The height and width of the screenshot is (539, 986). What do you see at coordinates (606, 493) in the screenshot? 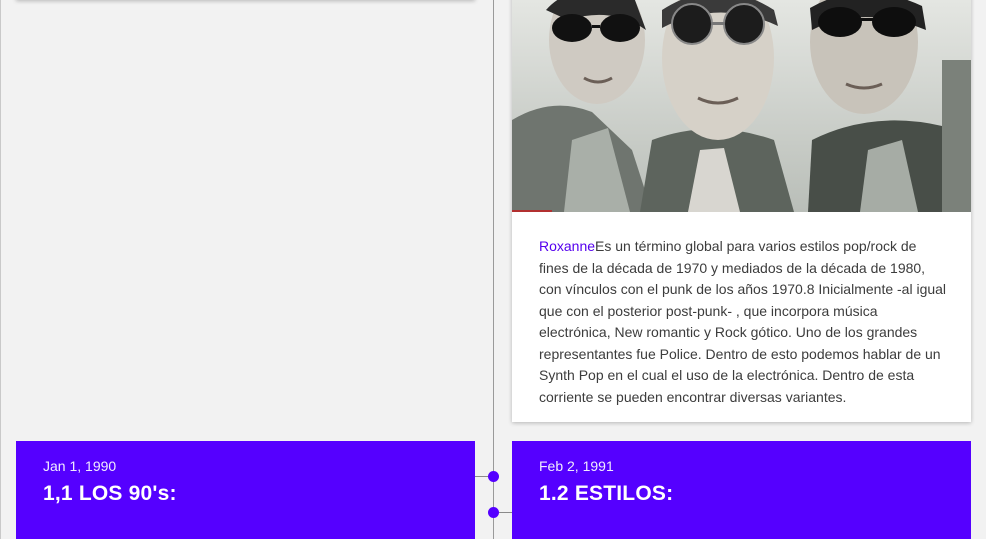
I see `event-title: 1.2 ESTILOS:` at bounding box center [606, 493].